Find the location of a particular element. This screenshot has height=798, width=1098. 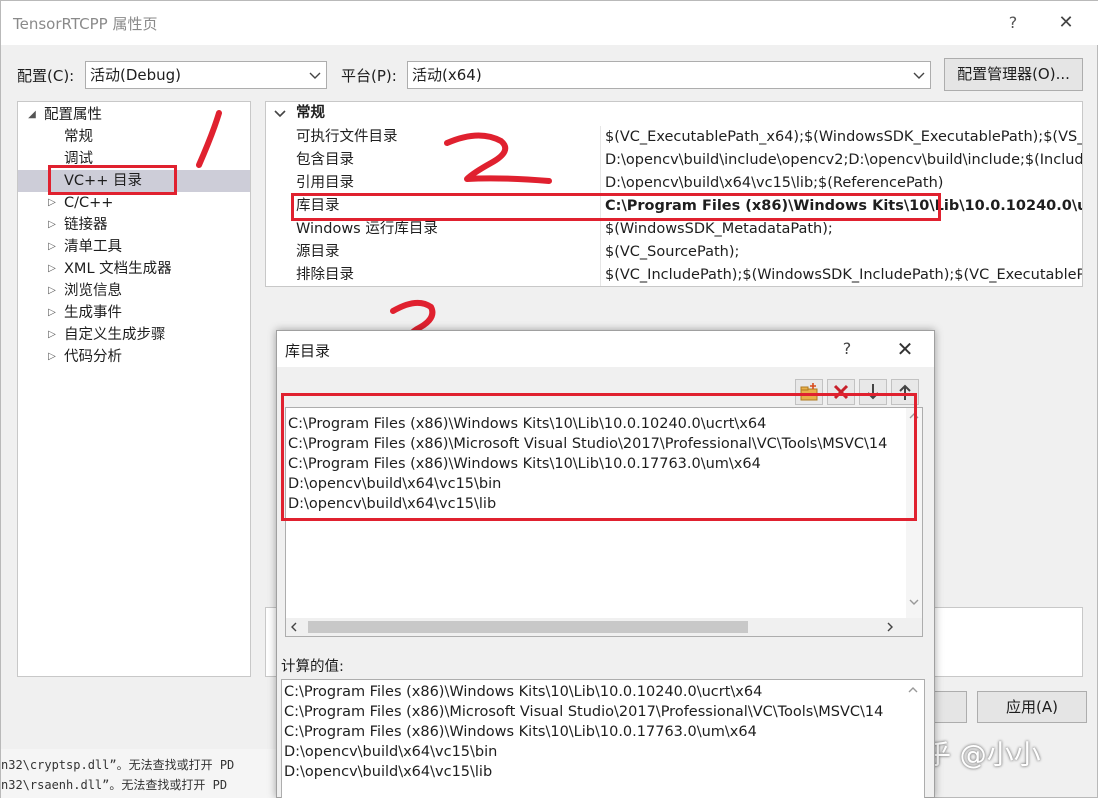

horizontal-scroll-thumb is located at coordinates (528, 627).